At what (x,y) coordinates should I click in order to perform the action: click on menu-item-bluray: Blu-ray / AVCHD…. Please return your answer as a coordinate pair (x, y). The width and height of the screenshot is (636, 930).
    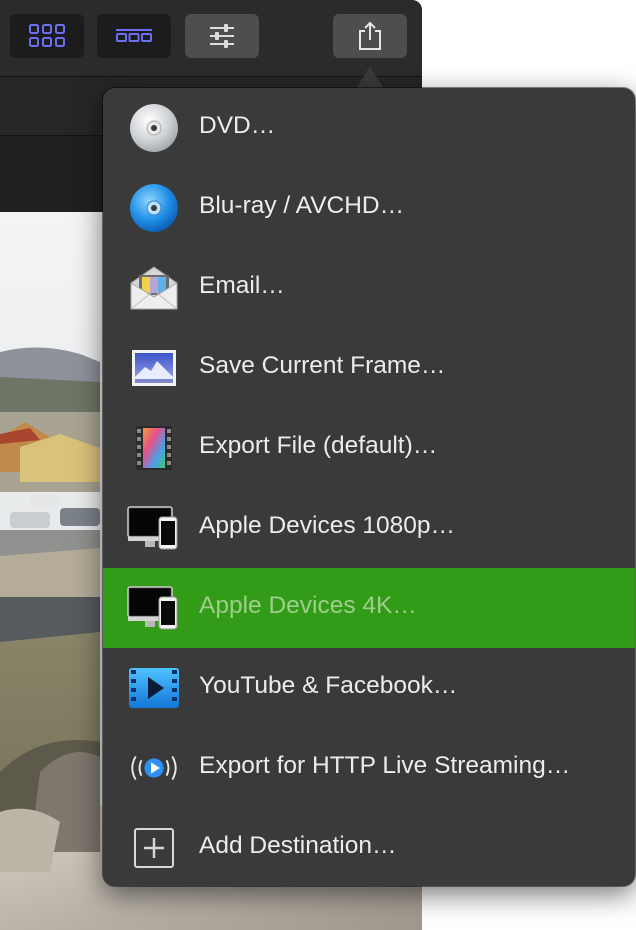
    Looking at the image, I should click on (369, 208).